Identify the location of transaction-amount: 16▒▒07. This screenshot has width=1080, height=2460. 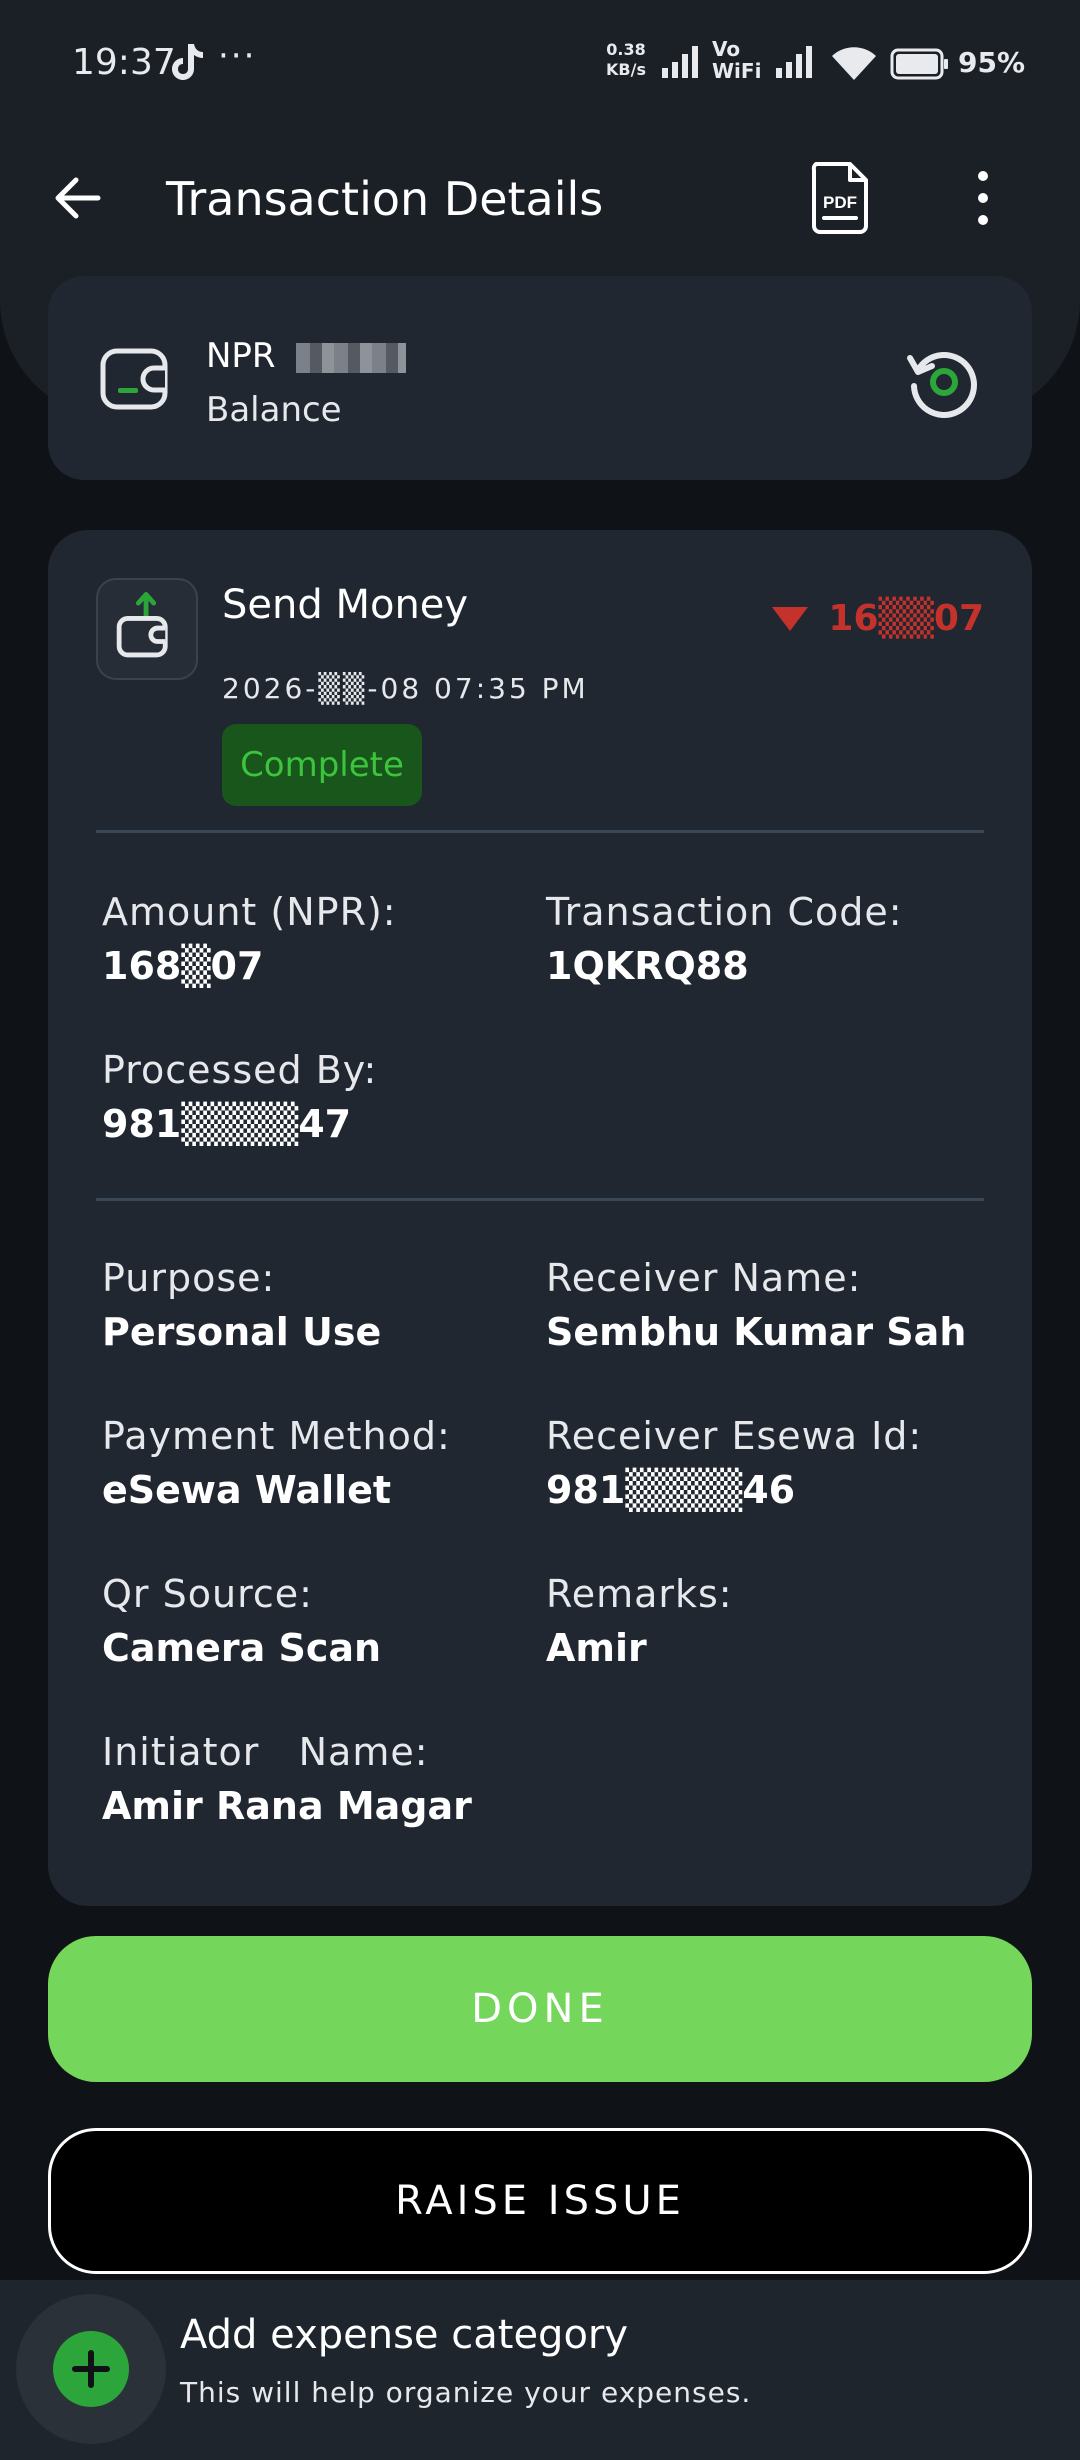
(878, 618).